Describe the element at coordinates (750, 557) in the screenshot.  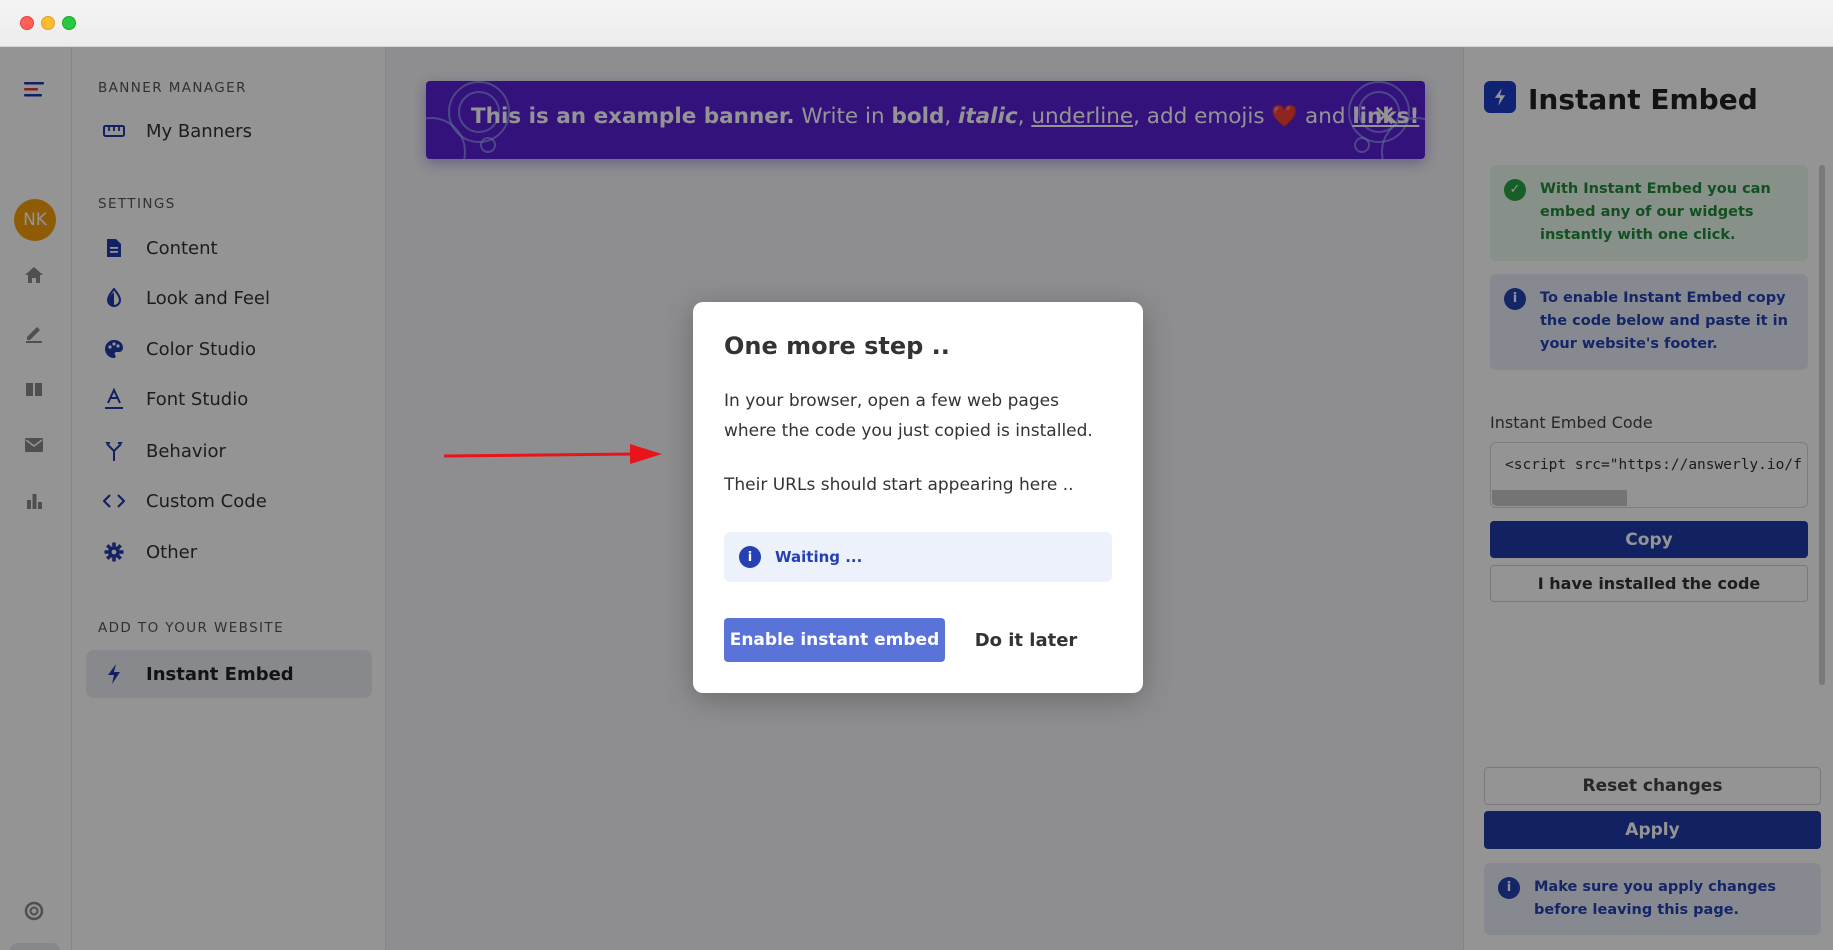
I see `info-icon: i` at that location.